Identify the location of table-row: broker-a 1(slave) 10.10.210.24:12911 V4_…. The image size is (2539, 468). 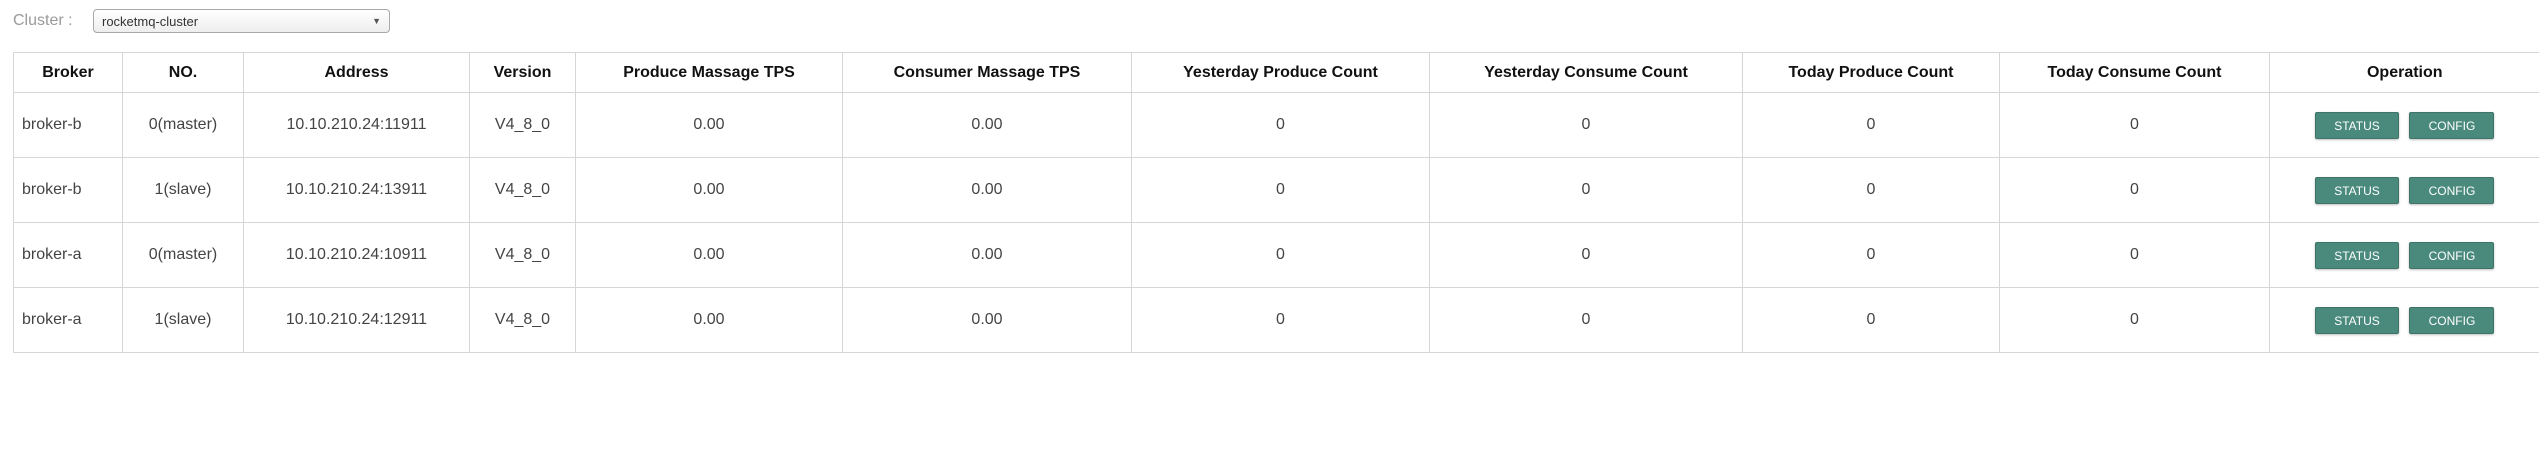
(1276, 320).